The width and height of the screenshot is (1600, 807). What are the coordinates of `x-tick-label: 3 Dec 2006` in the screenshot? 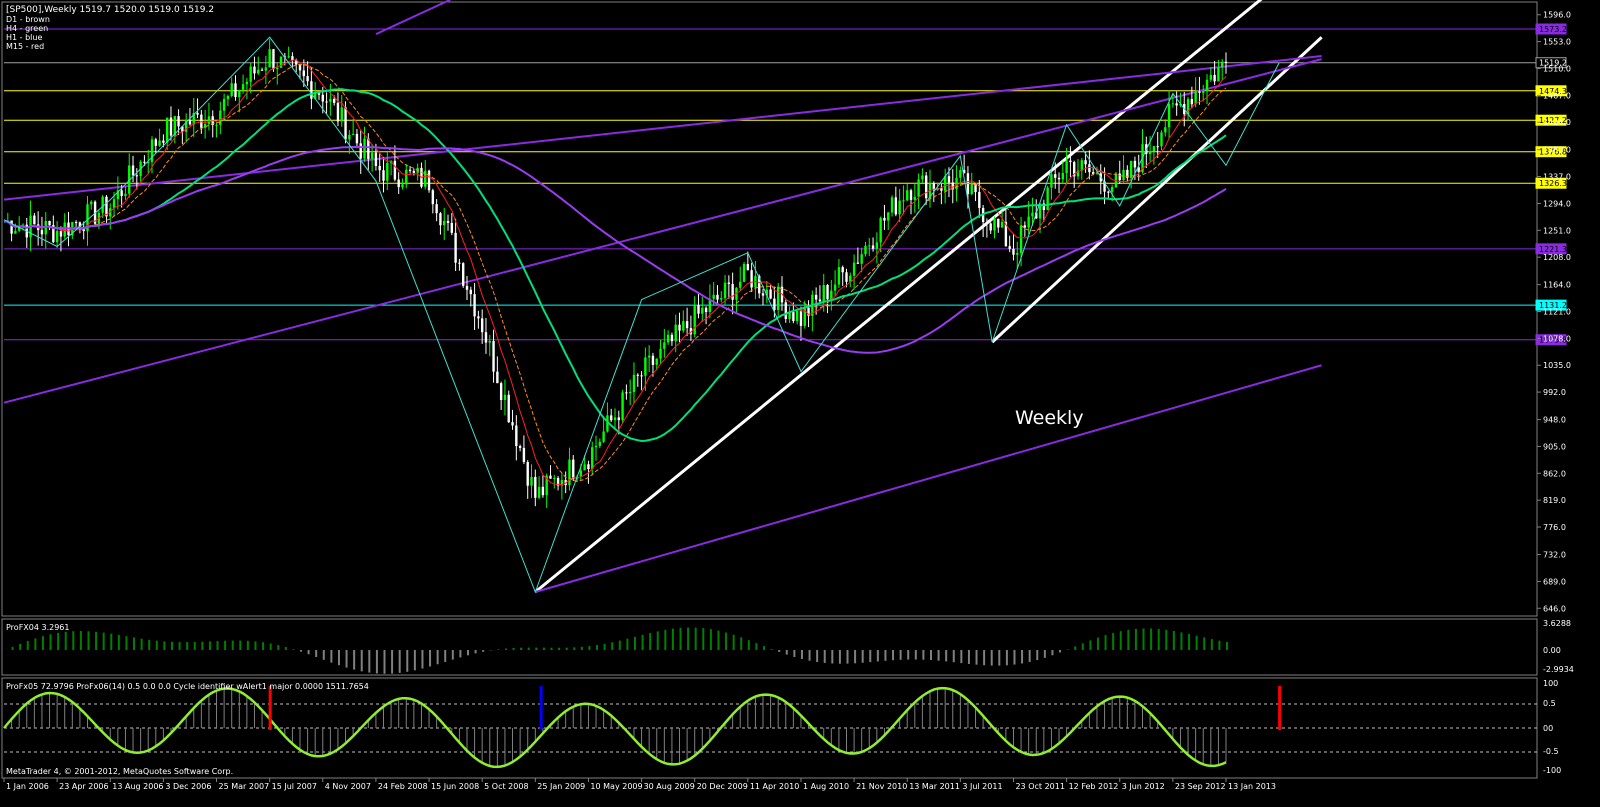 It's located at (188, 786).